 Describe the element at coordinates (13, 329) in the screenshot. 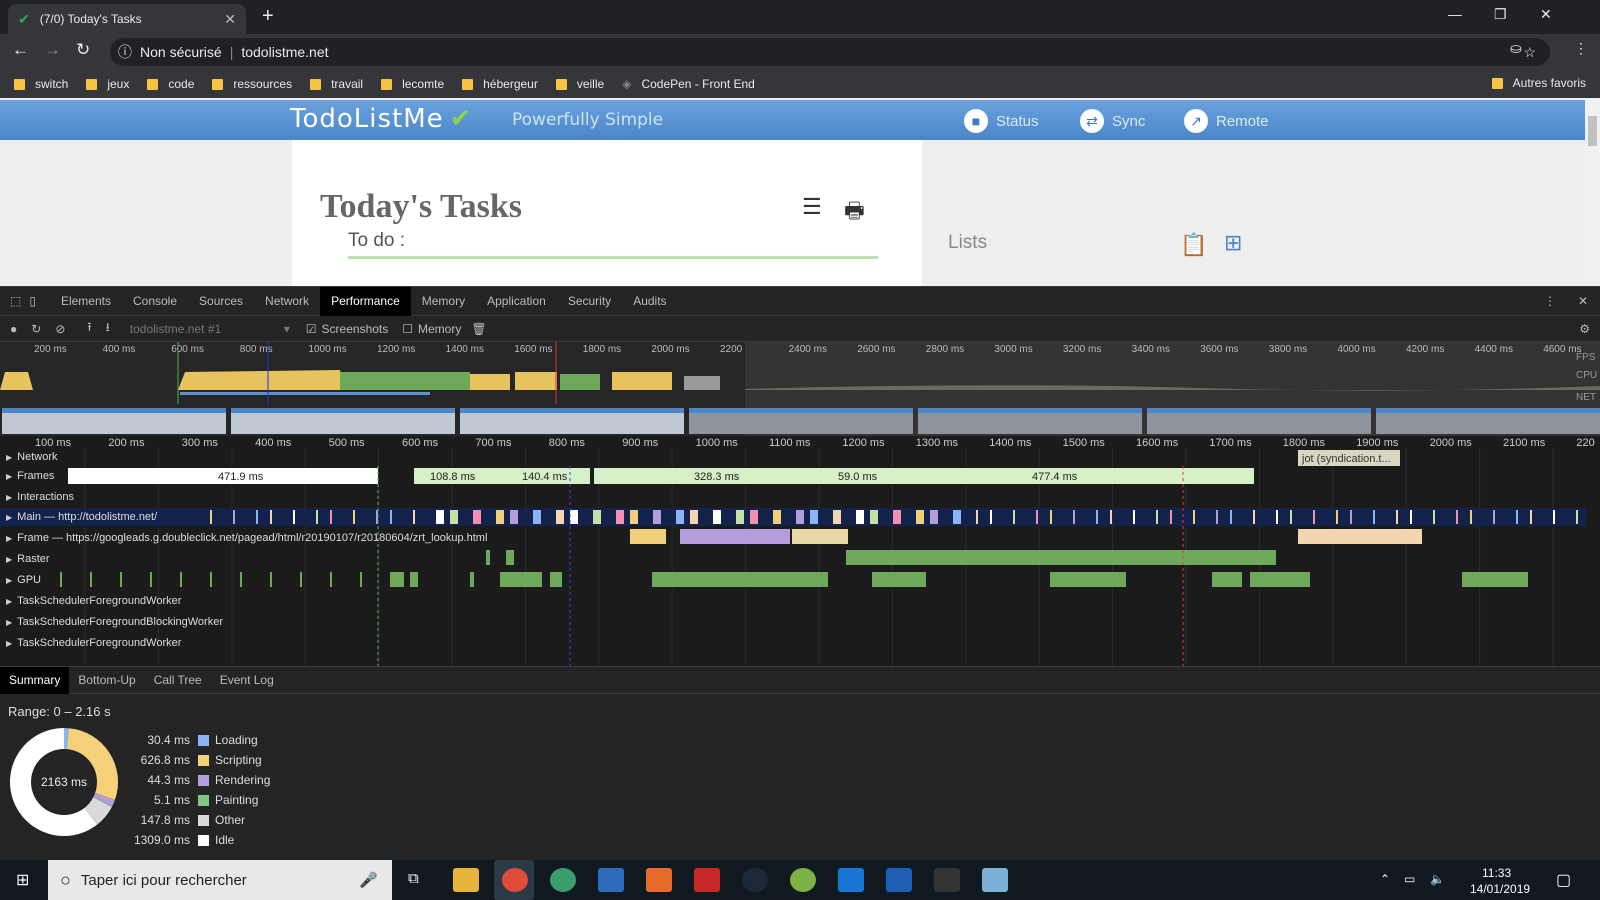

I see `record-icon: ●` at that location.